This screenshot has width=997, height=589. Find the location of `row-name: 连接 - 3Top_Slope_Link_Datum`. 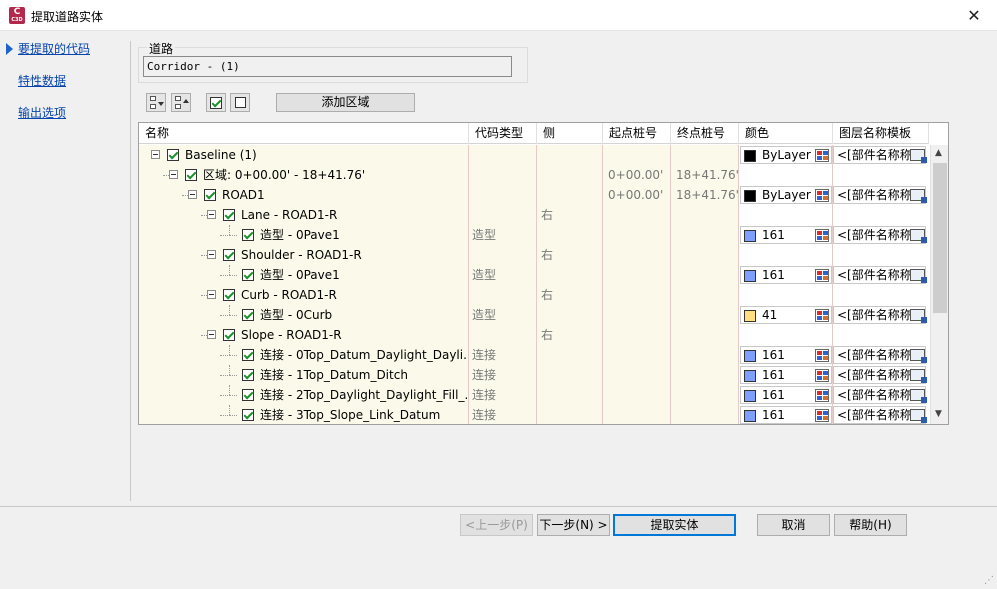

row-name: 连接 - 3Top_Slope_Link_Datum is located at coordinates (350, 415).